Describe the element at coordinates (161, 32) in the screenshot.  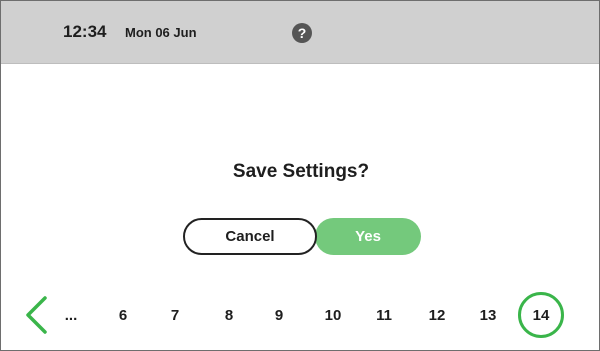
I see `clock-date: Mon 06 Jun` at that location.